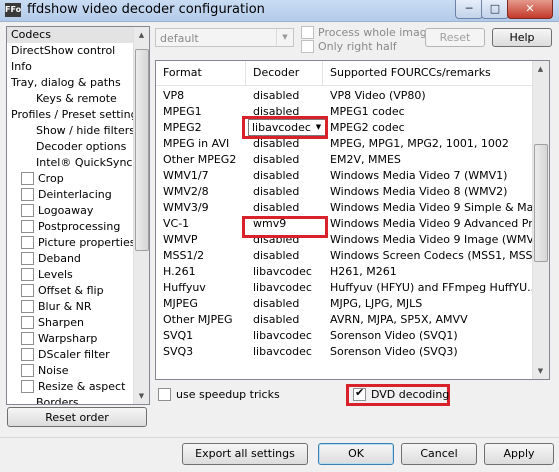  What do you see at coordinates (349, 46) in the screenshot?
I see `only-right-half-option: Only right half` at bounding box center [349, 46].